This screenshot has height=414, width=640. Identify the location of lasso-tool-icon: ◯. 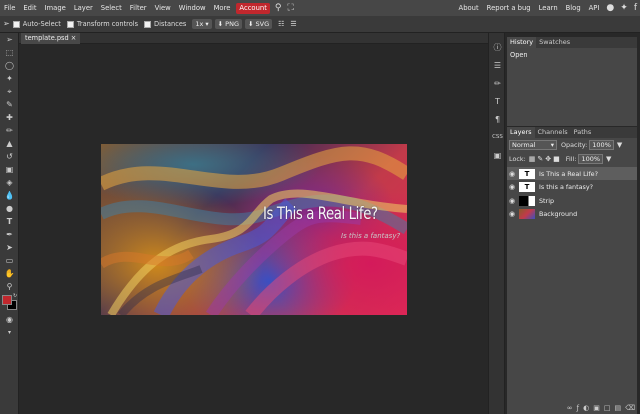
(9, 65).